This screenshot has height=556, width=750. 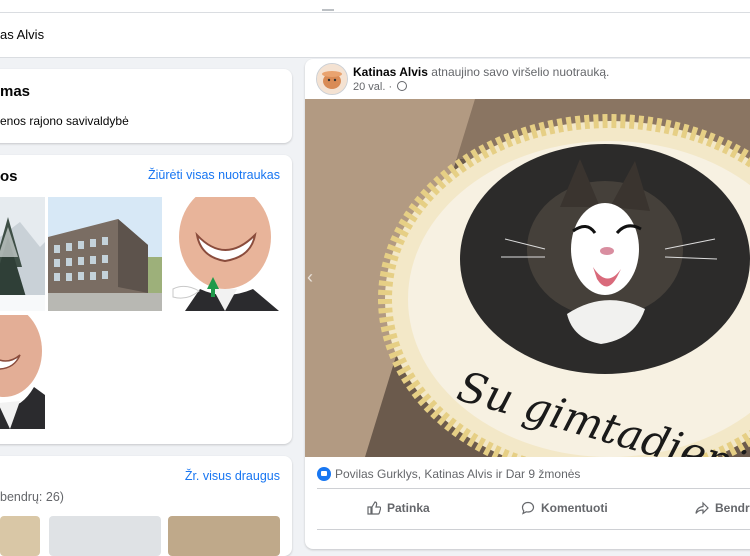 What do you see at coordinates (146, 106) in the screenshot?
I see `intro-card: mas enos rajono savivaldybė` at bounding box center [146, 106].